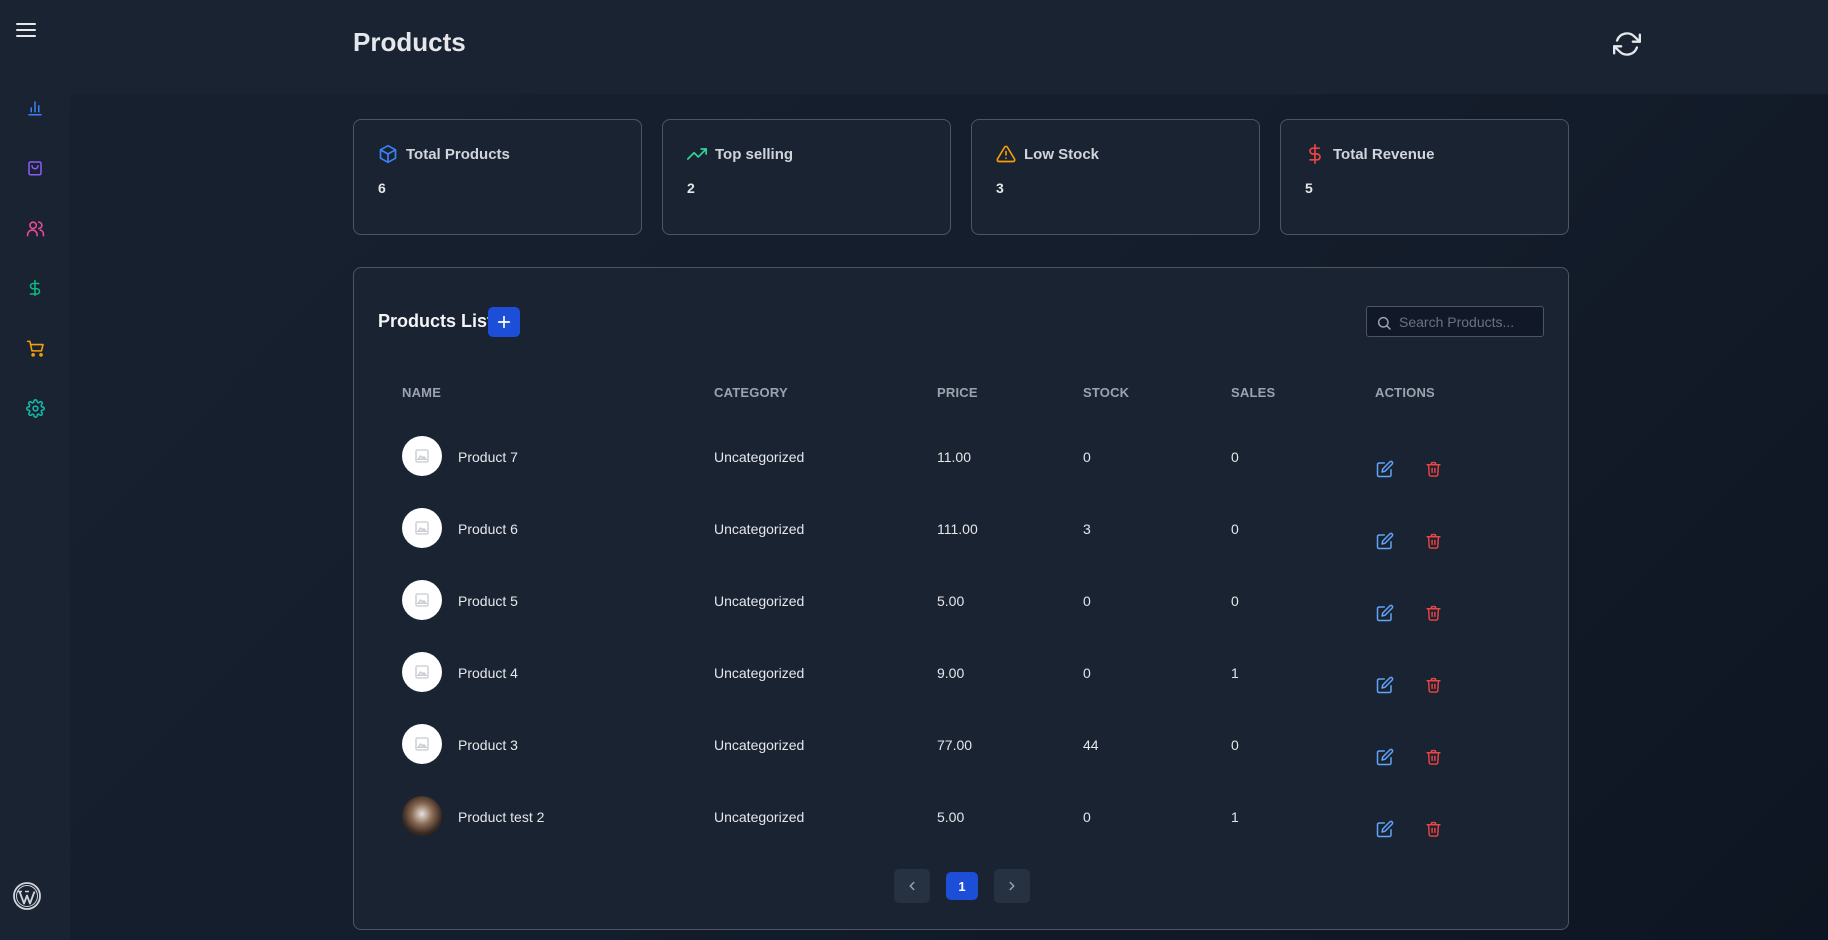 The width and height of the screenshot is (1828, 940). What do you see at coordinates (488, 457) in the screenshot?
I see `product-name: Product 7` at bounding box center [488, 457].